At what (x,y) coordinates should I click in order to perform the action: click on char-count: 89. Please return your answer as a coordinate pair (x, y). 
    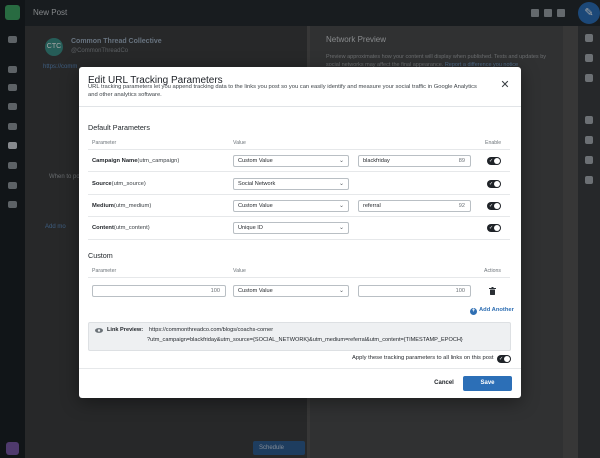
    Looking at the image, I should click on (461, 161).